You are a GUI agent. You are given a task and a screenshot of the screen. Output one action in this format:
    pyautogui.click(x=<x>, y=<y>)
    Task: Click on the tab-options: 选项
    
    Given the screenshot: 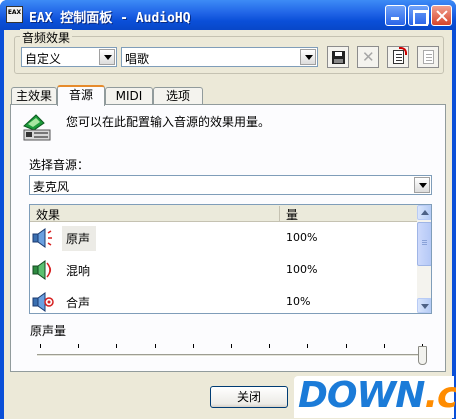 What is the action you would take?
    pyautogui.click(x=178, y=96)
    